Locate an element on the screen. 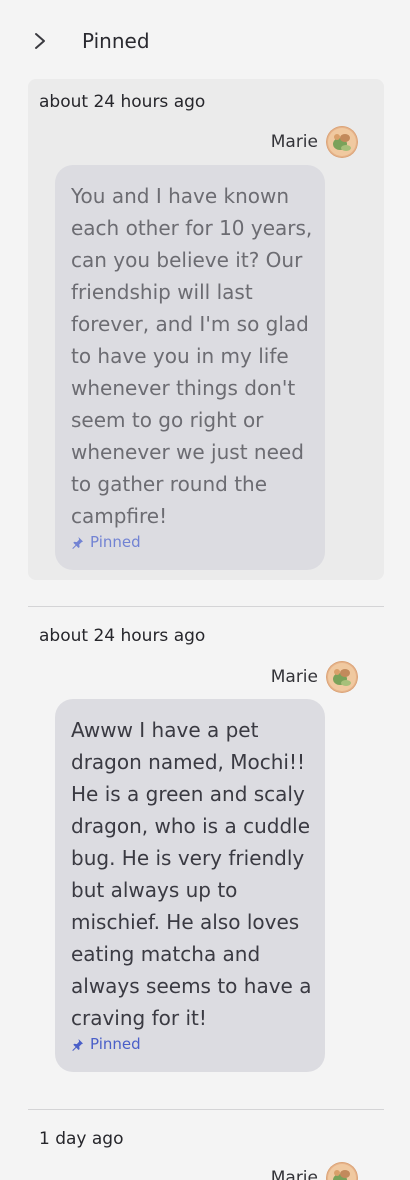 Image resolution: width=410 pixels, height=1180 pixels. pinned-message-item: 1 day ago Marie is located at coordinates (206, 1148).